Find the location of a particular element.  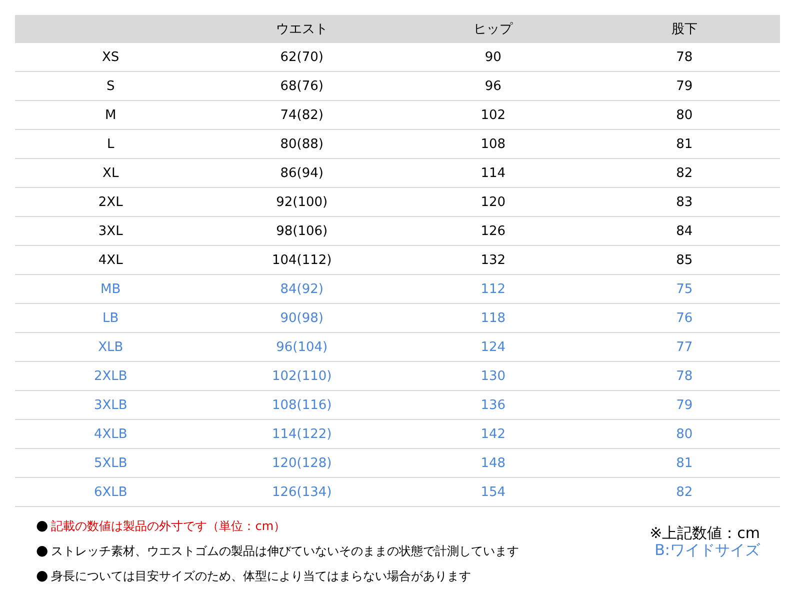

legend-text: ※上記数値：cm is located at coordinates (705, 533).